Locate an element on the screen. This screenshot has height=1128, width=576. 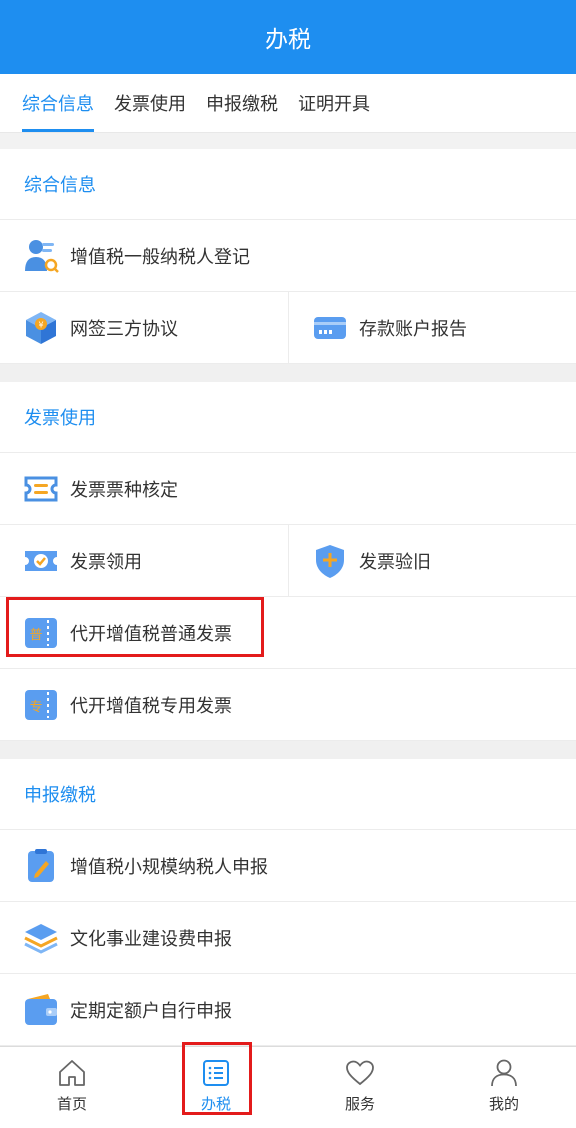
list-row: 增值税一般纳税人登记 is located at coordinates (288, 256).